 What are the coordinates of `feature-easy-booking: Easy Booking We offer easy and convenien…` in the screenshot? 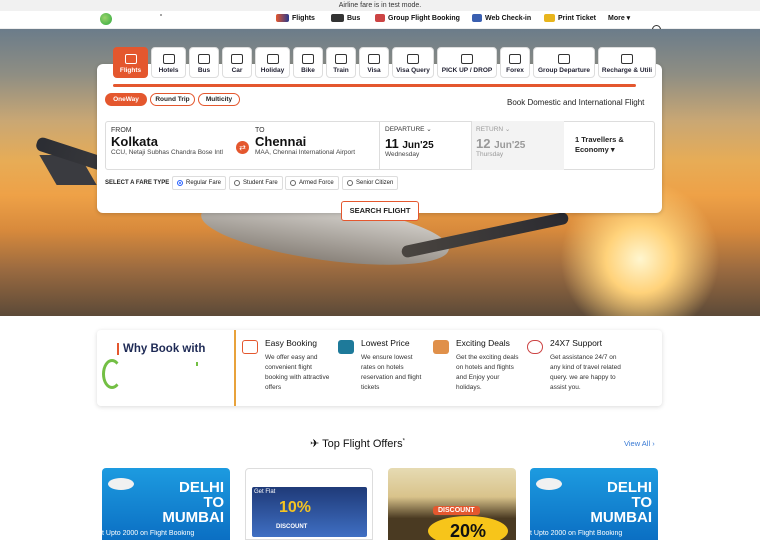 It's located at (287, 365).